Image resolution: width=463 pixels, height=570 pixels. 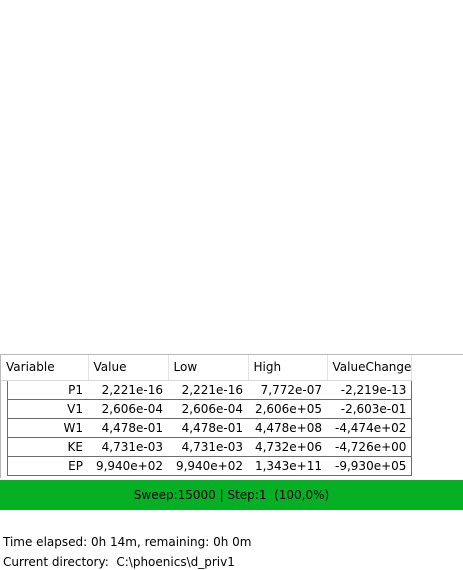 What do you see at coordinates (370, 428) in the screenshot?
I see `cell-valuechange: -4,474e+02` at bounding box center [370, 428].